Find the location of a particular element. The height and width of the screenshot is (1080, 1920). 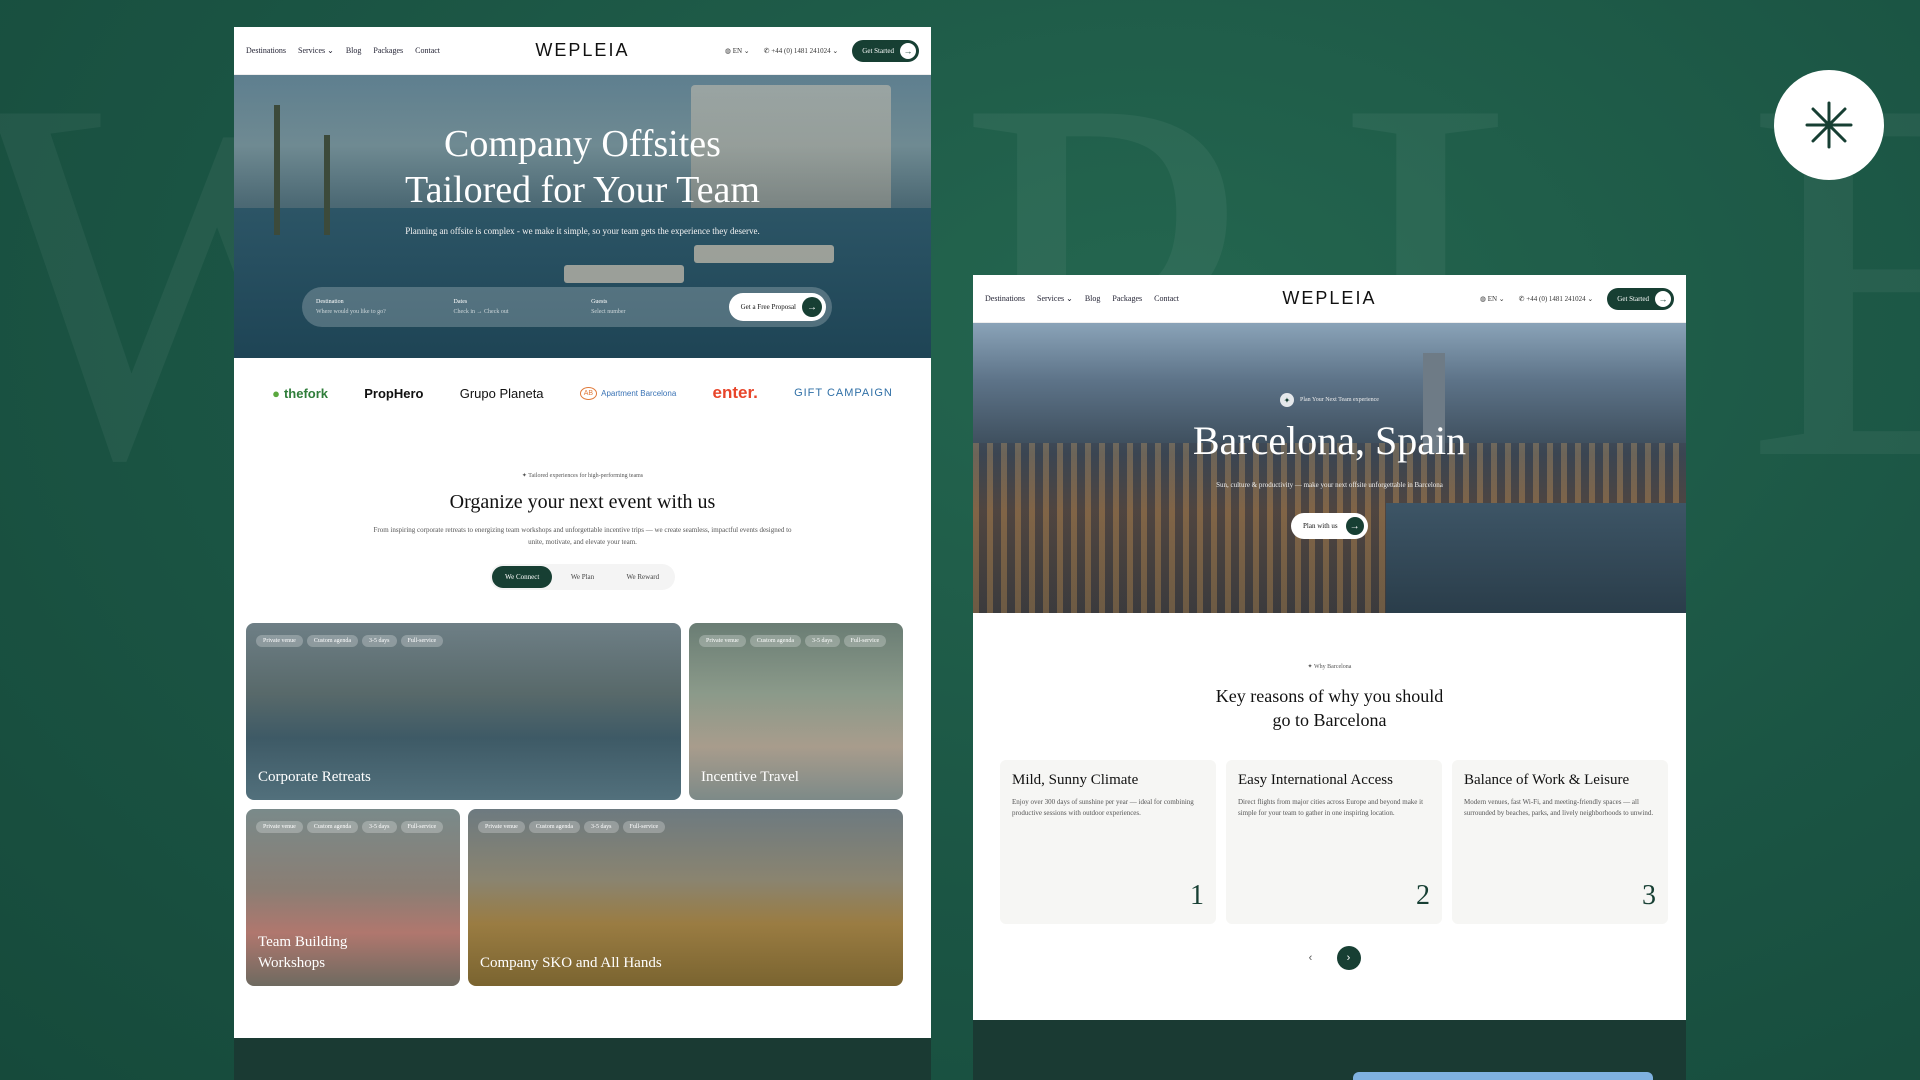

logo-grupo-planeta: Grupo Planeta is located at coordinates (501, 393).